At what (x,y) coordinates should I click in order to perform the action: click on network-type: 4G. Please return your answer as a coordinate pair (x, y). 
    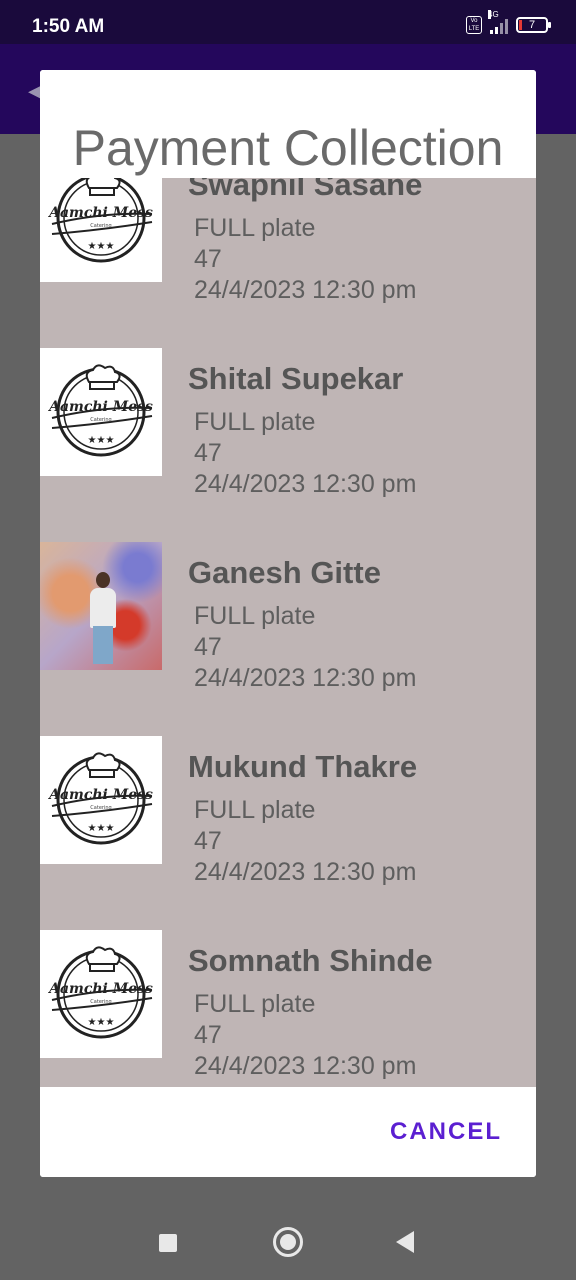
    Looking at the image, I should click on (493, 14).